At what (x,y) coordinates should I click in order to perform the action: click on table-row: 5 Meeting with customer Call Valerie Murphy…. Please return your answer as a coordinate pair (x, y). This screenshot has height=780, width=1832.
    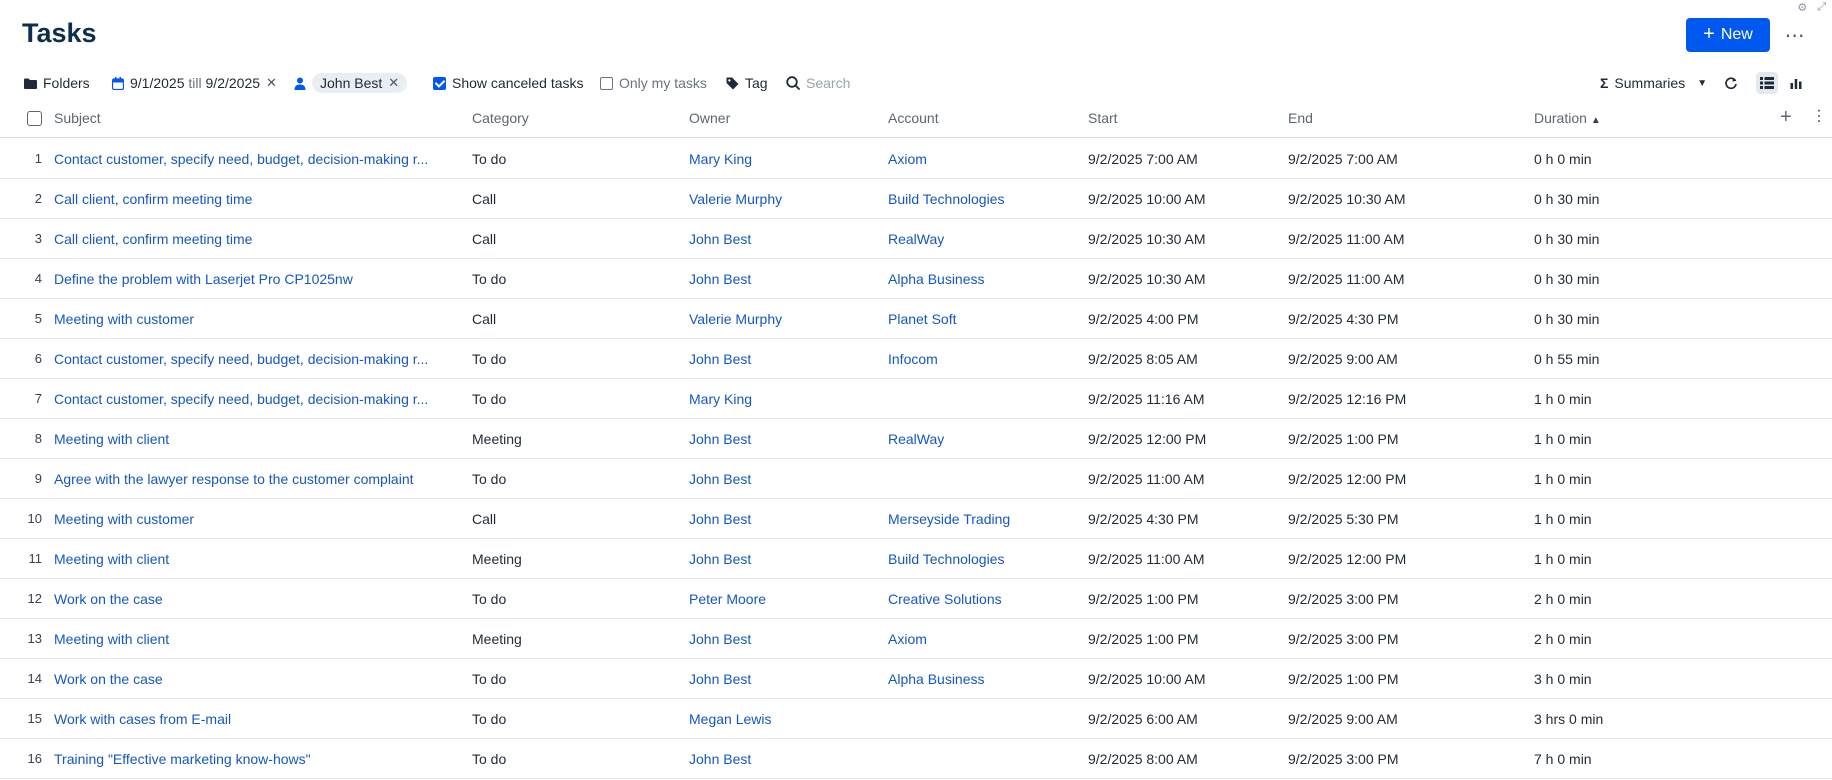
    Looking at the image, I should click on (916, 319).